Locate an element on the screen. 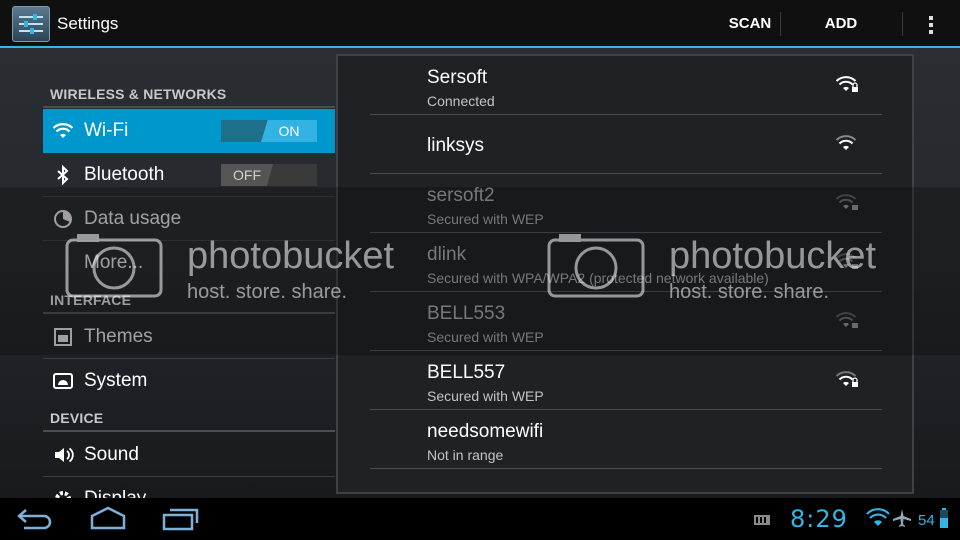 The image size is (960, 540). scan-button: SCAN is located at coordinates (750, 24).